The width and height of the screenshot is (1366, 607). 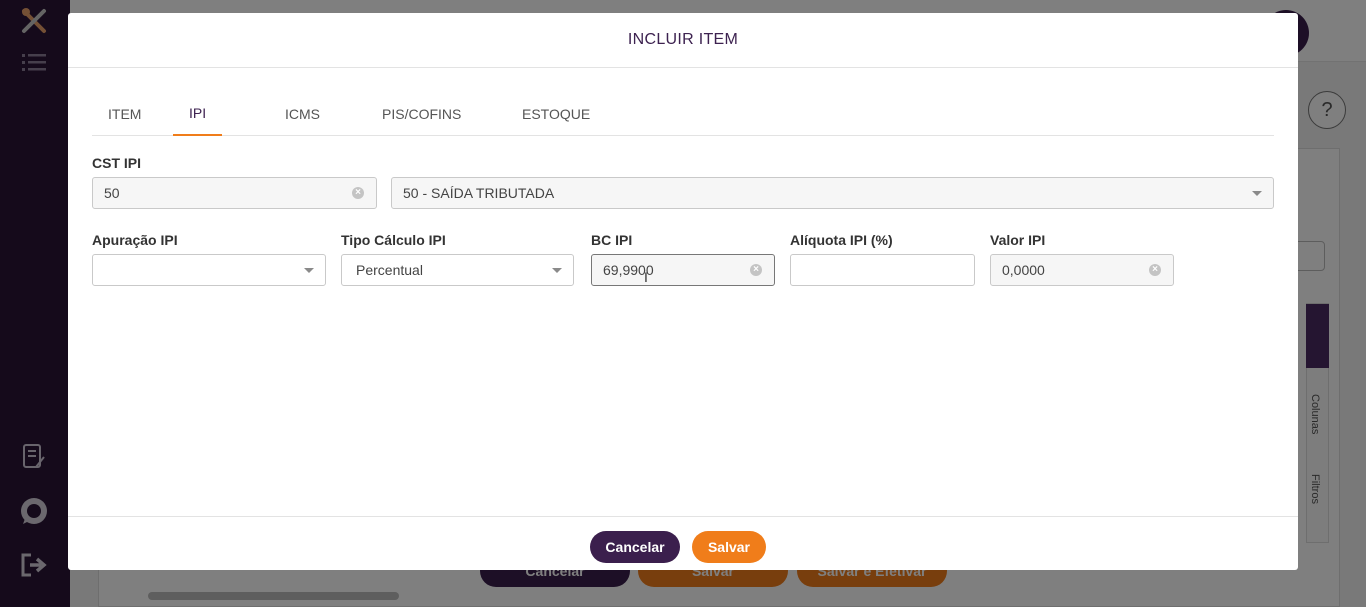 What do you see at coordinates (683, 270) in the screenshot?
I see `bc-ipi-input: 69,9900 ×` at bounding box center [683, 270].